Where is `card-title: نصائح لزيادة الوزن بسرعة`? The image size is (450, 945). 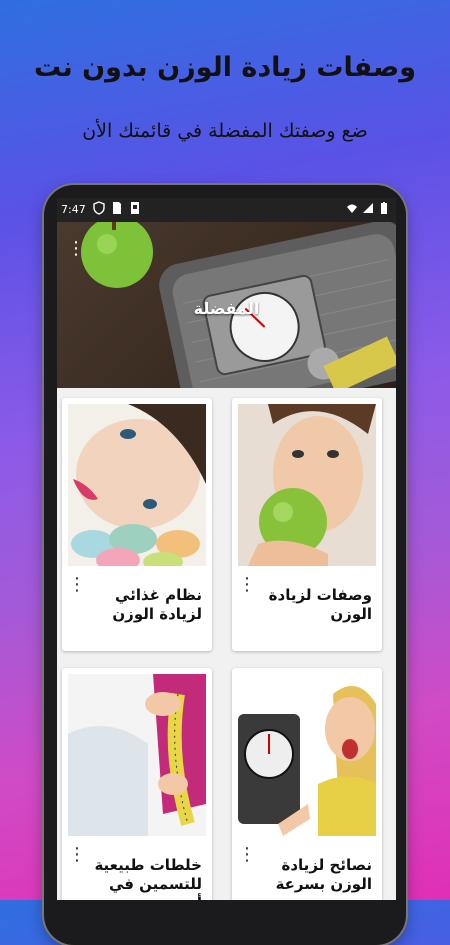 card-title: نصائح لزيادة الوزن بسرعة is located at coordinates (323, 874).